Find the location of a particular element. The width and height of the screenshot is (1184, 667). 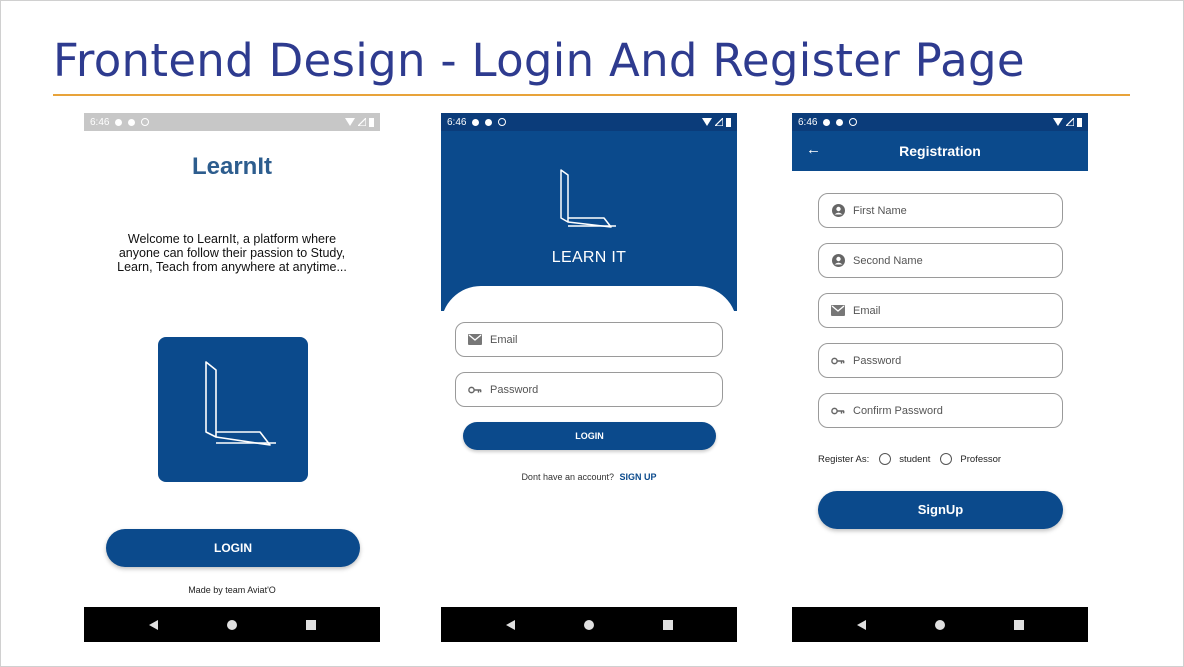

first-name-placeholder: First Name is located at coordinates (880, 210).